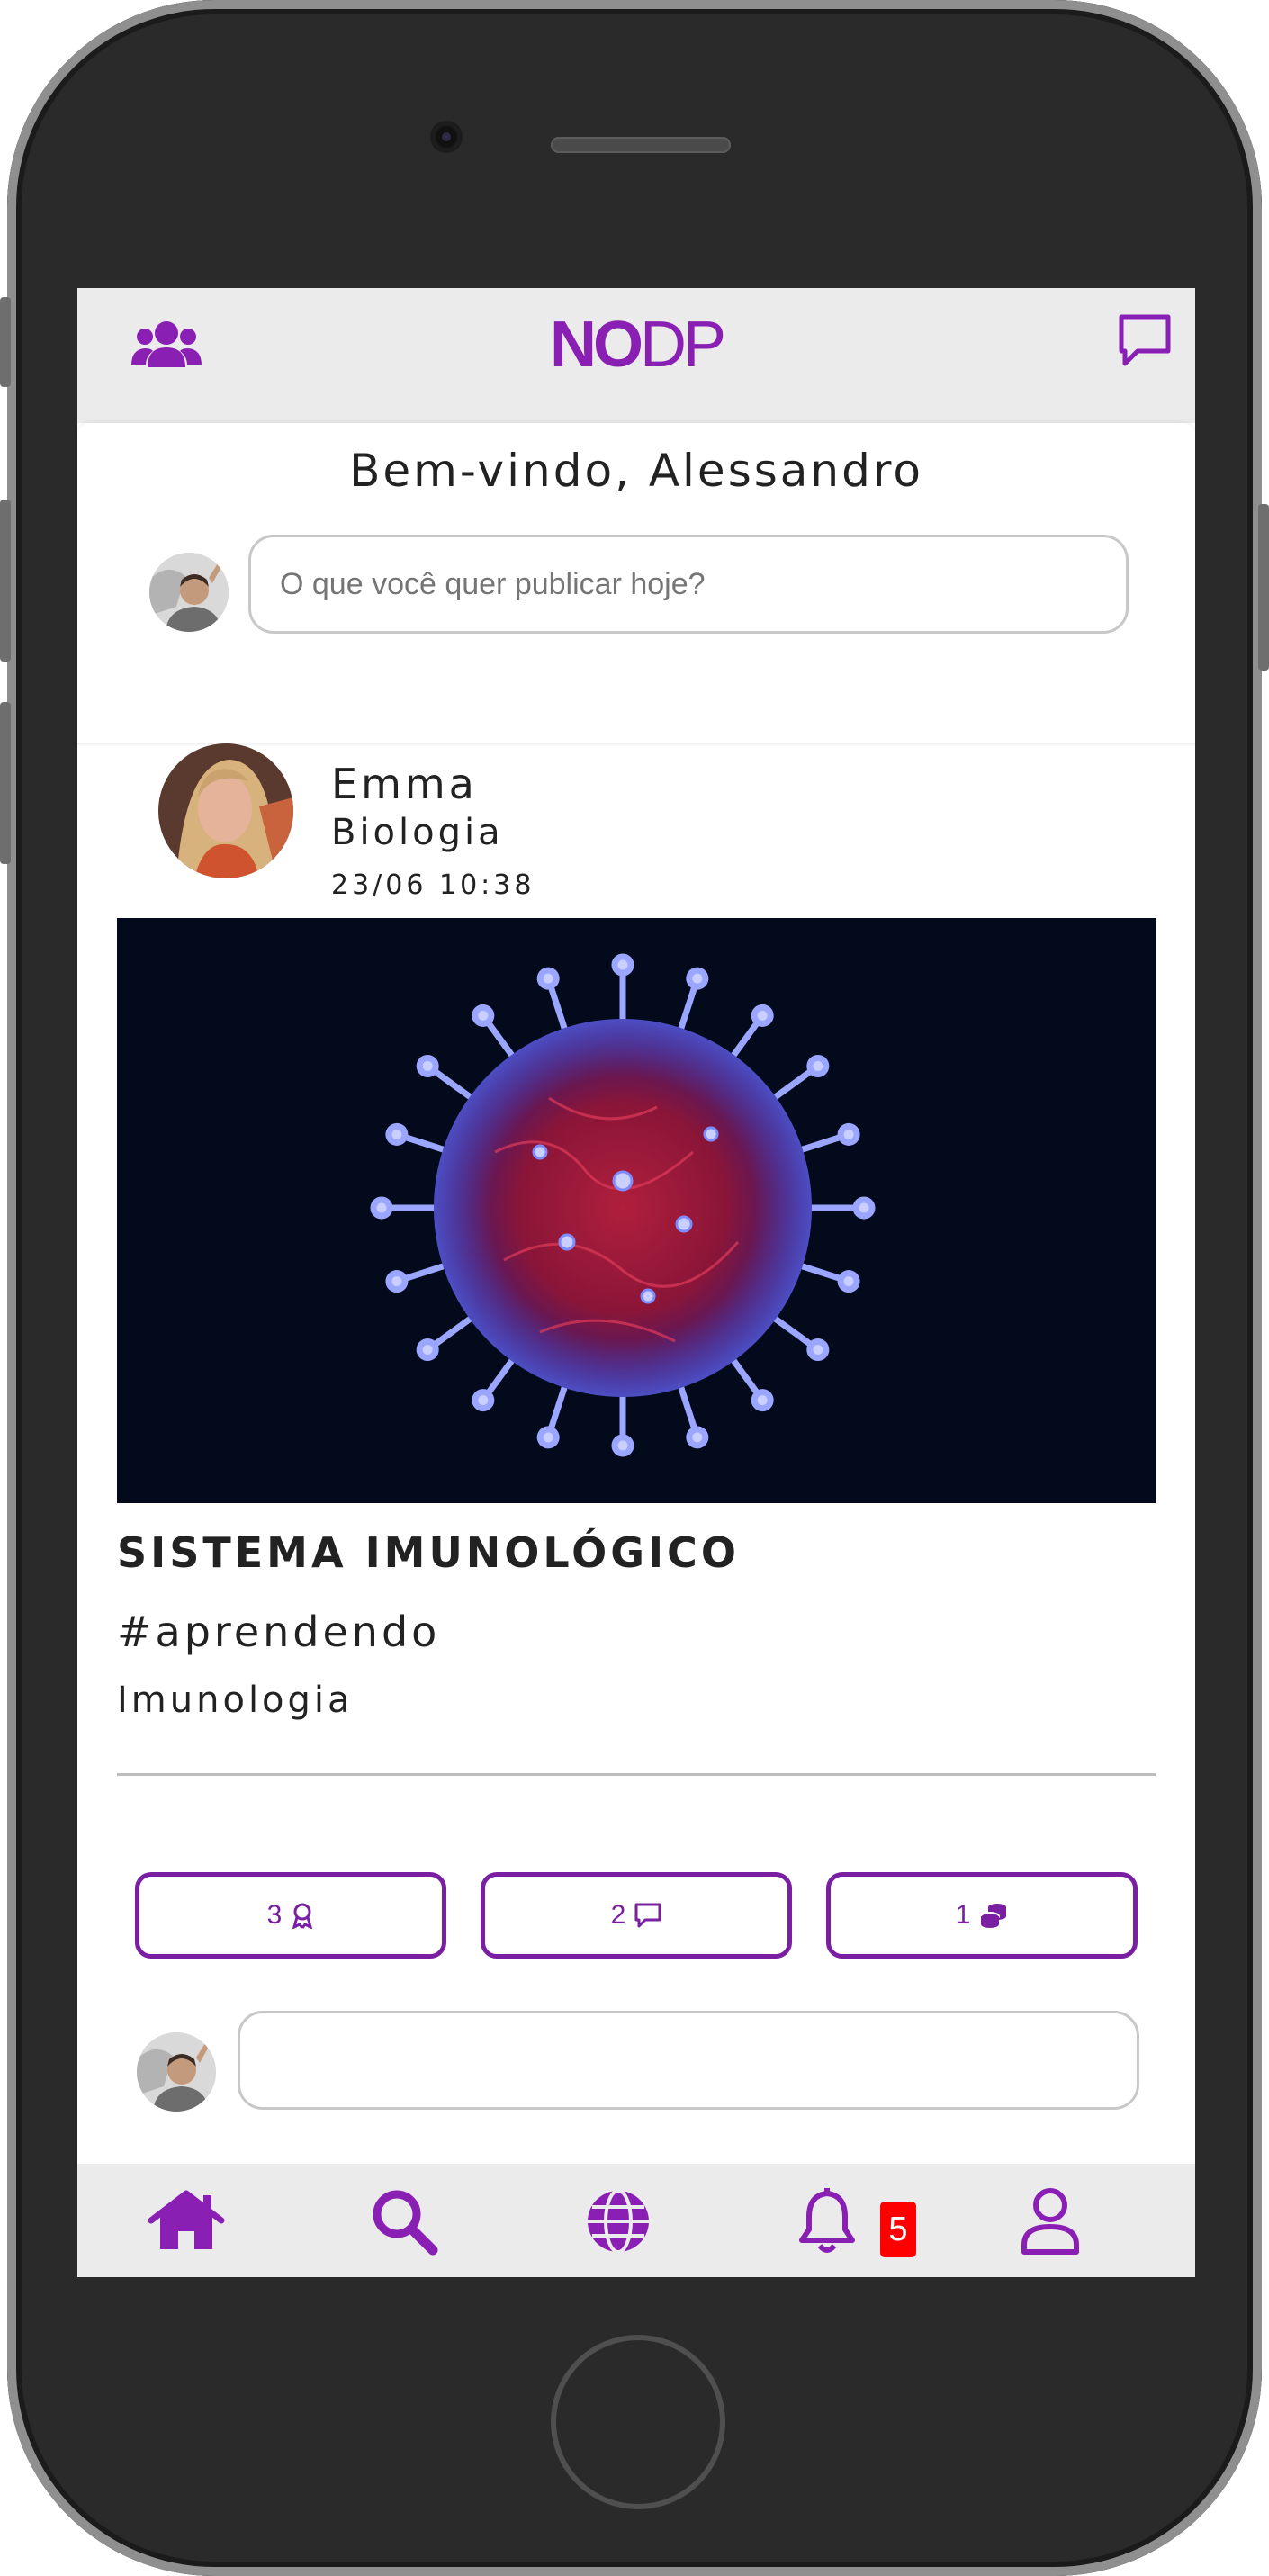 Image resolution: width=1269 pixels, height=2576 pixels. What do you see at coordinates (1050, 2221) in the screenshot?
I see `user-icon` at bounding box center [1050, 2221].